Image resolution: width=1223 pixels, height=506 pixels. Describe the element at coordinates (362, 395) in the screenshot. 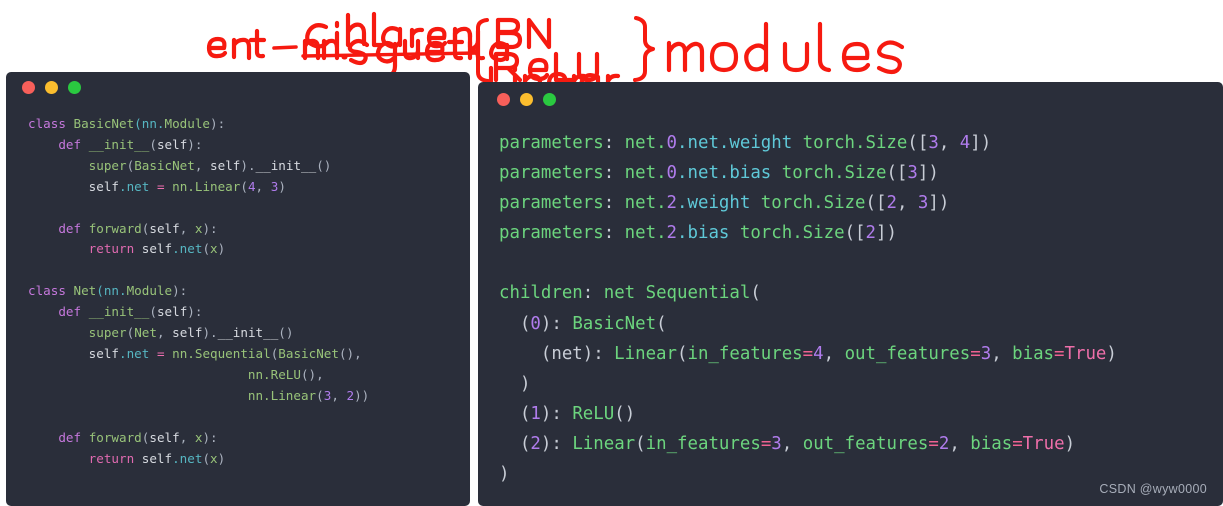

I see `code-token: ))` at that location.